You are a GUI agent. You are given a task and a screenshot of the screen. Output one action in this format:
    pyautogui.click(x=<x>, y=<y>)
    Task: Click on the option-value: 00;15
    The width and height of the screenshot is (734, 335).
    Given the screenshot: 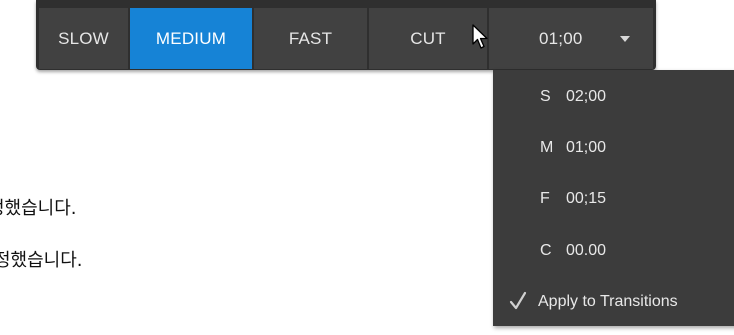 What is the action you would take?
    pyautogui.click(x=586, y=198)
    